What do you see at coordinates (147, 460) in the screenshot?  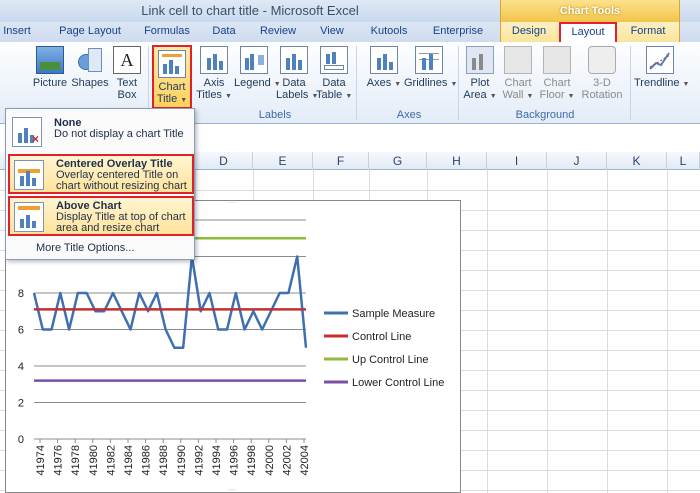 I see `x-tick-label: 41986` at bounding box center [147, 460].